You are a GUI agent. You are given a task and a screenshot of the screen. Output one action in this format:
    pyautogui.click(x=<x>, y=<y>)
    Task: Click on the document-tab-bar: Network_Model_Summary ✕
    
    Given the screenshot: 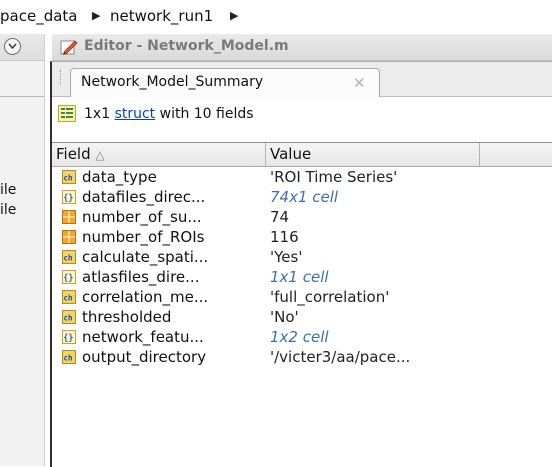 What is the action you would take?
    pyautogui.click(x=302, y=79)
    